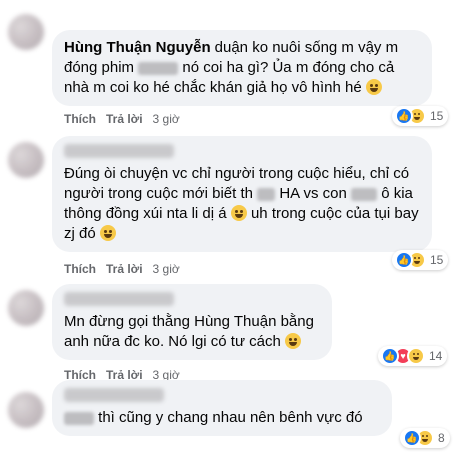 Image resolution: width=466 pixels, height=461 pixels. I want to click on reaction-summary: 👍 ♥ 14, so click(413, 356).